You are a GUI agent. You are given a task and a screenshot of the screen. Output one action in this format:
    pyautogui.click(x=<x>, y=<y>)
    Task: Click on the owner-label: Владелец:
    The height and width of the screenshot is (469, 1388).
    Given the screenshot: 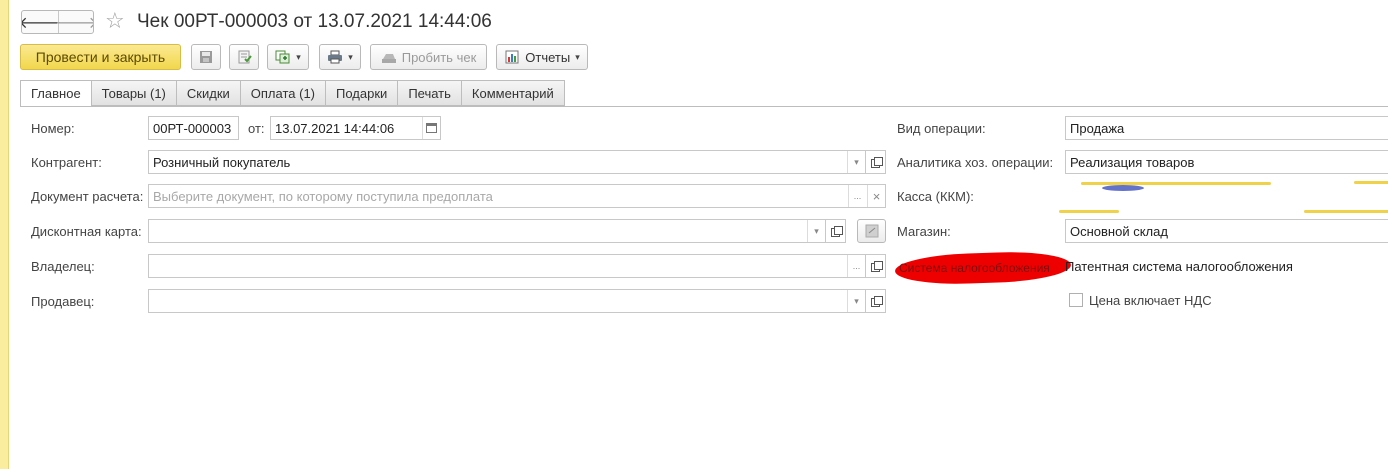 What is the action you would take?
    pyautogui.click(x=63, y=266)
    